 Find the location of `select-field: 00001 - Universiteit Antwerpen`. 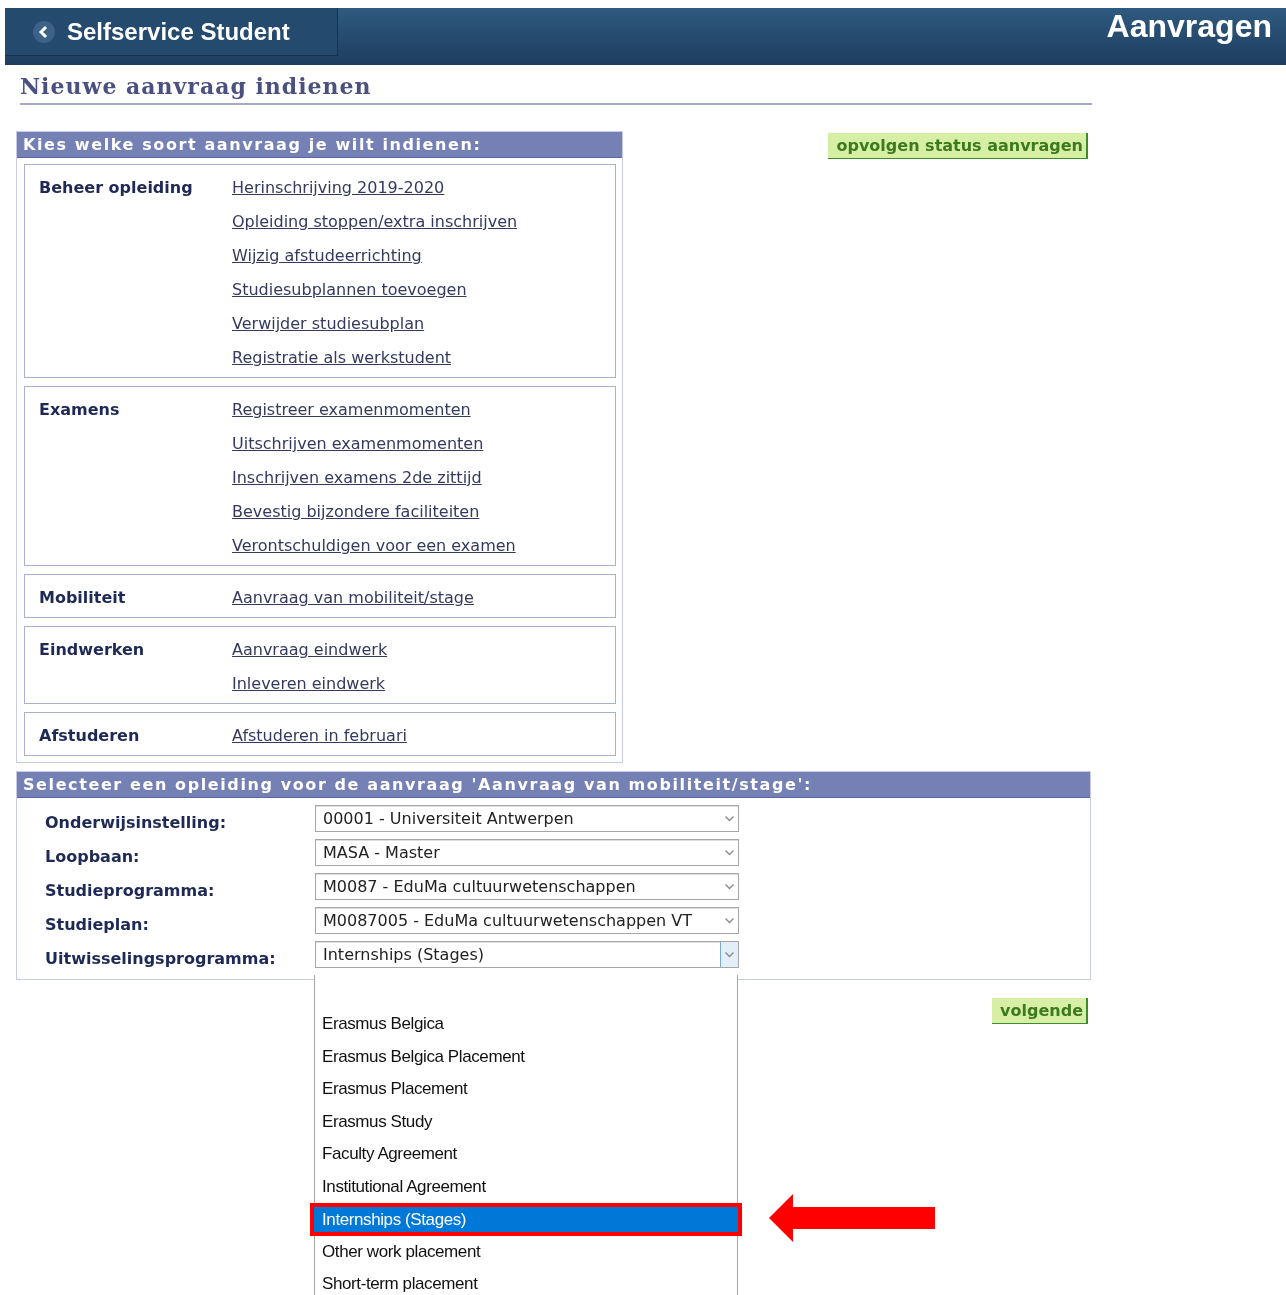

select-field: 00001 - Universiteit Antwerpen is located at coordinates (527, 818).